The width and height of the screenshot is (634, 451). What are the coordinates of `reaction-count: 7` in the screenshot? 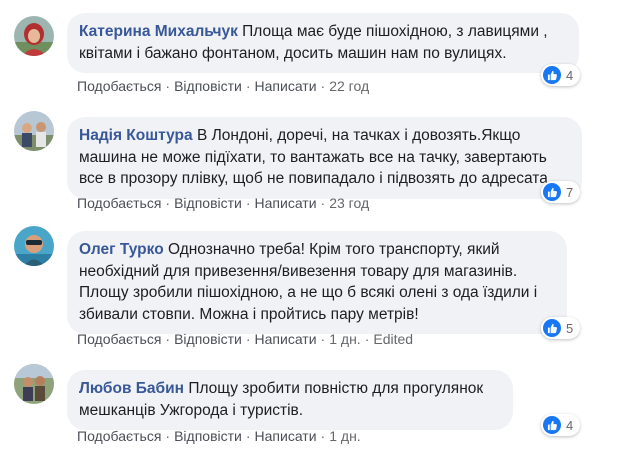 It's located at (561, 192).